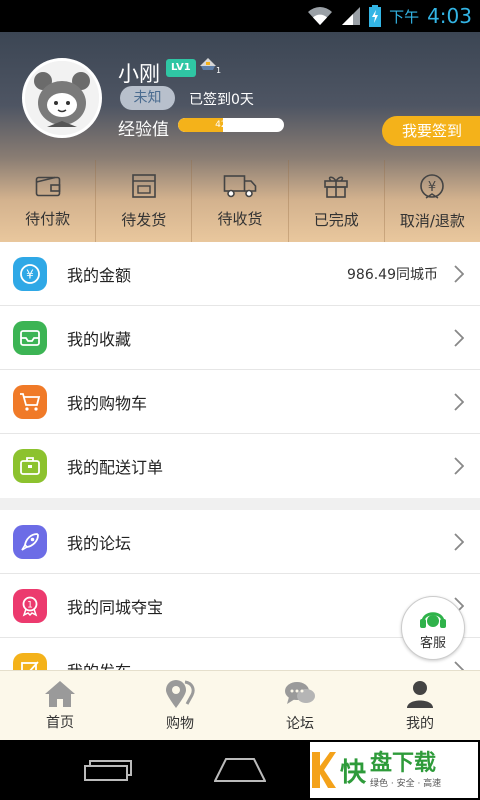  I want to click on briefcase-icon, so click(30, 466).